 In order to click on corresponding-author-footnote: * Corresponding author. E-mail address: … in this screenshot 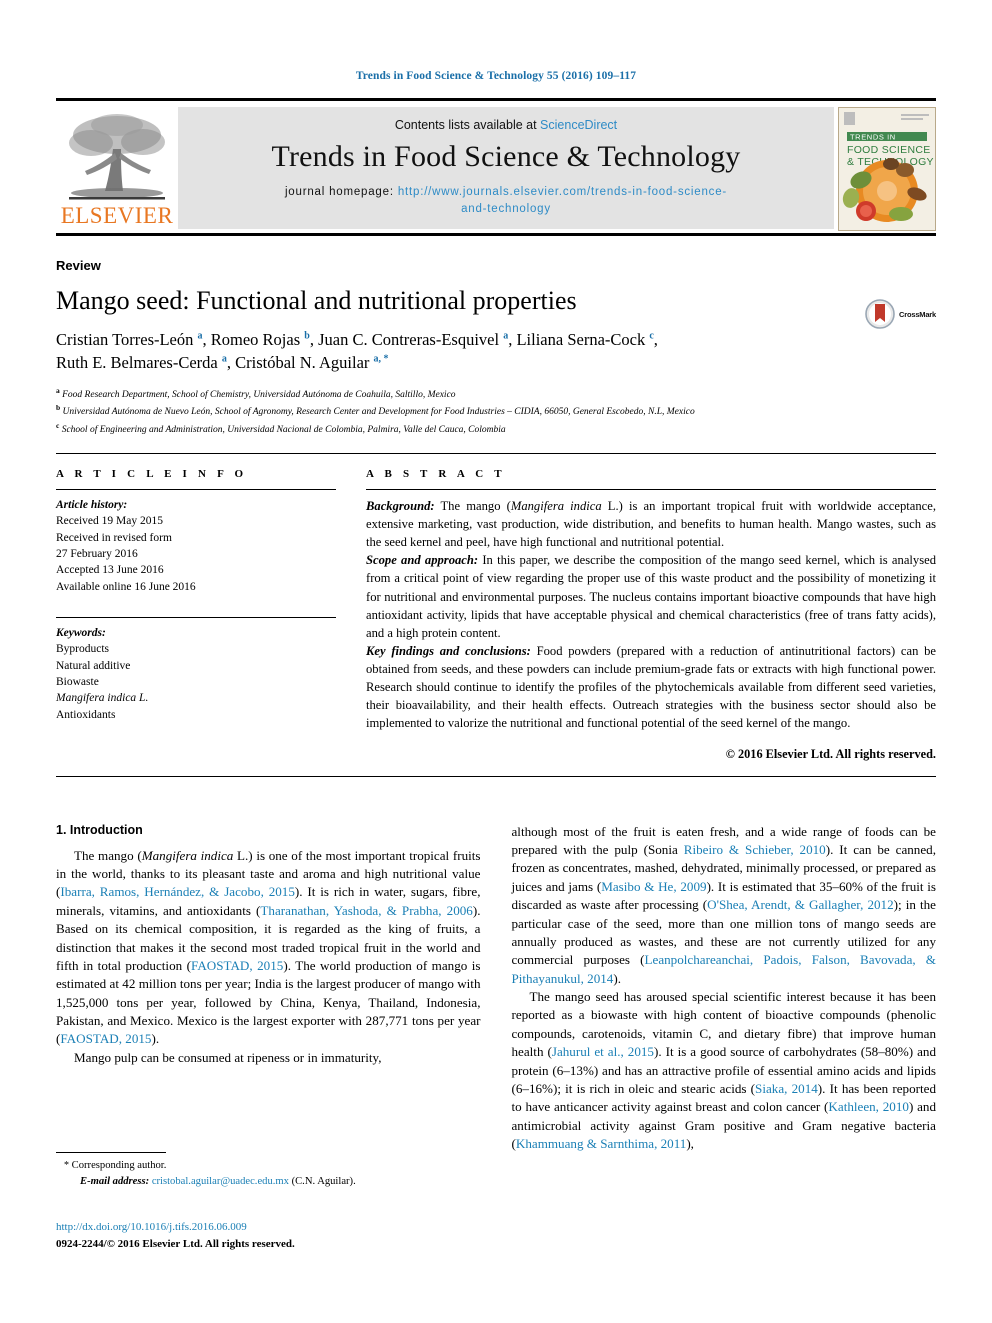, I will do `click(268, 1170)`.